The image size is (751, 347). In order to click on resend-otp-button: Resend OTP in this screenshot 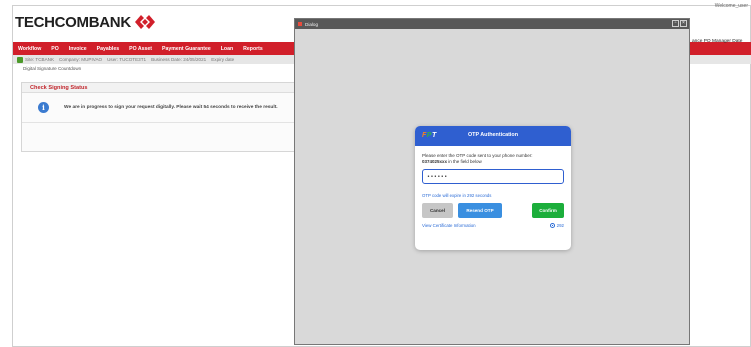, I will do `click(480, 210)`.